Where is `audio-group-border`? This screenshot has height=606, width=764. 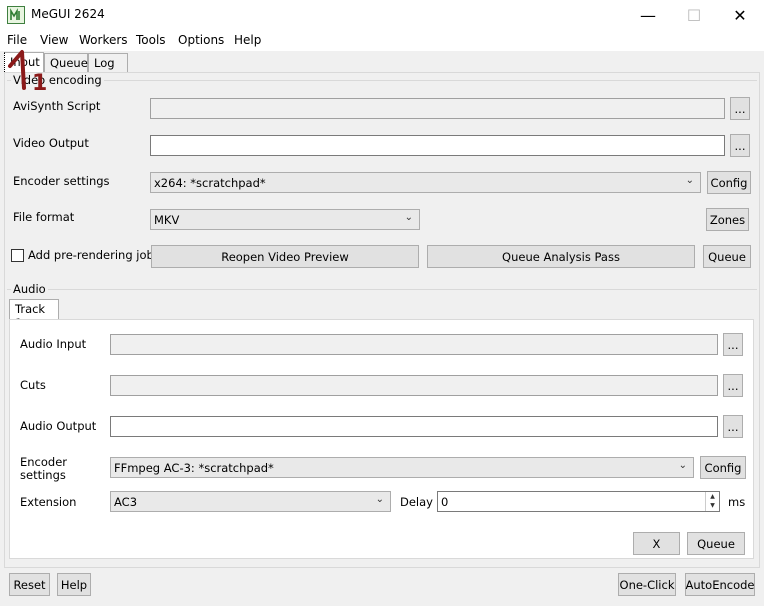
audio-group-border is located at coordinates (382, 289).